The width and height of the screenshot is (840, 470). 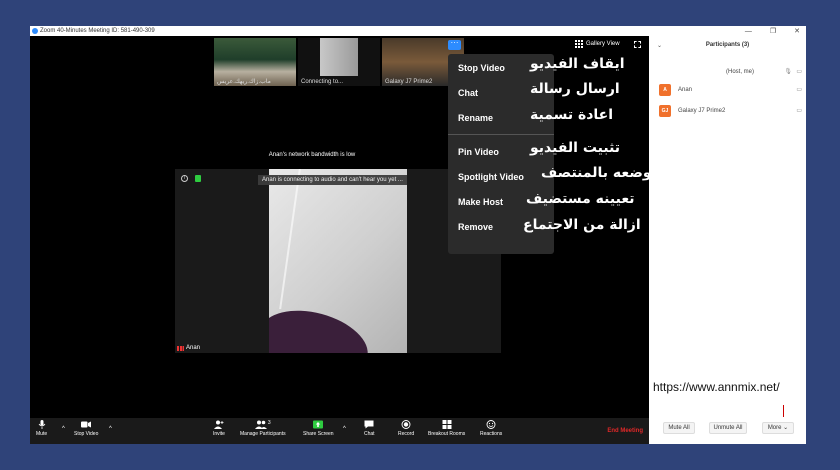 What do you see at coordinates (409, 82) in the screenshot?
I see `thumbnail-name: Galaxy J7 Prime2` at bounding box center [409, 82].